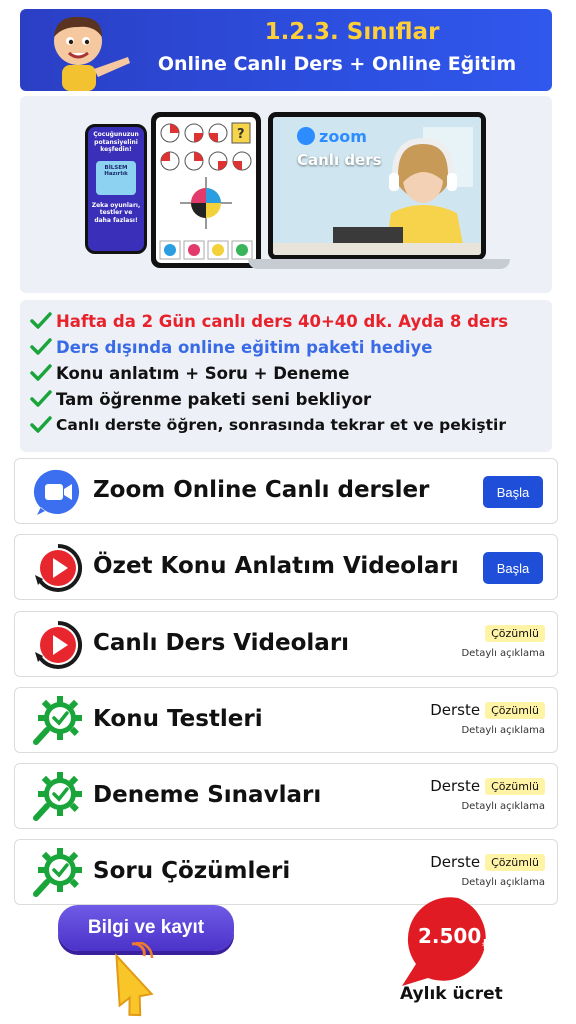 The height and width of the screenshot is (1024, 576). I want to click on price-amount: 2.500₺, so click(454, 938).